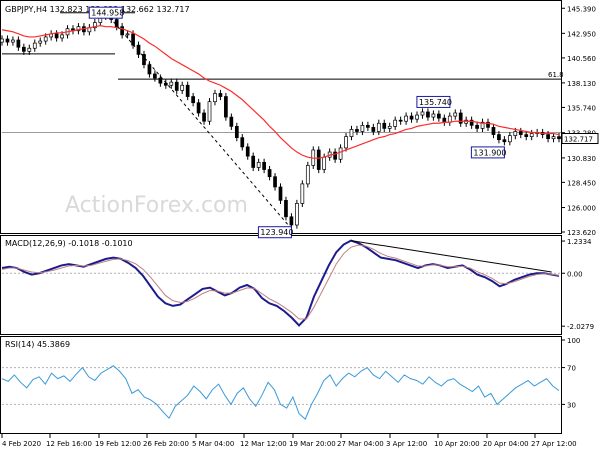 Image resolution: width=600 pixels, height=450 pixels. What do you see at coordinates (581, 233) in the screenshot?
I see `price-ytick-label: 123.620` at bounding box center [581, 233].